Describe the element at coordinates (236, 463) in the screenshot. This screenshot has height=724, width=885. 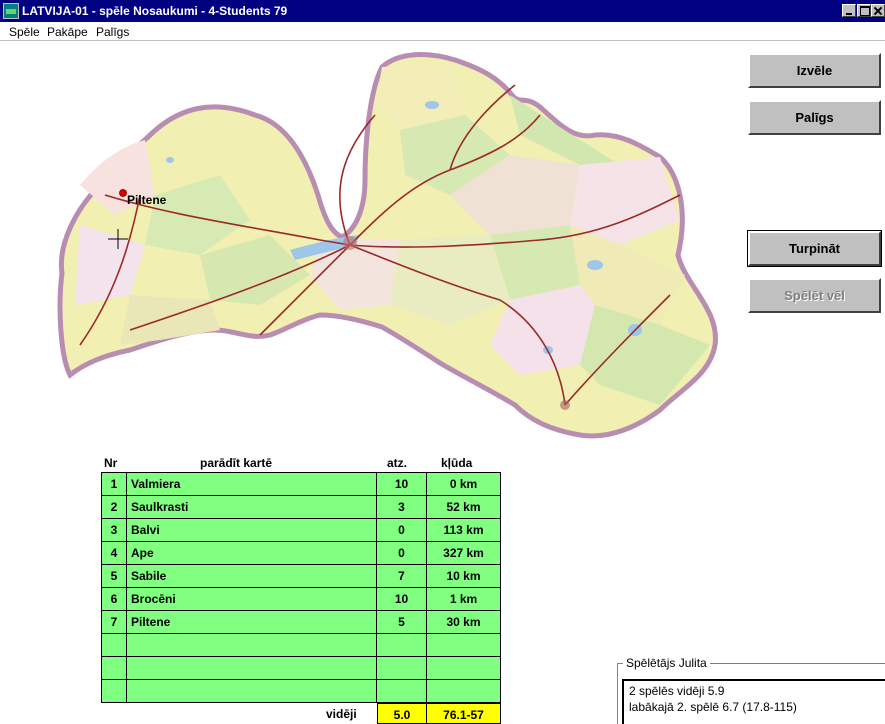
I see `column-header-name: parādīt kartē` at that location.